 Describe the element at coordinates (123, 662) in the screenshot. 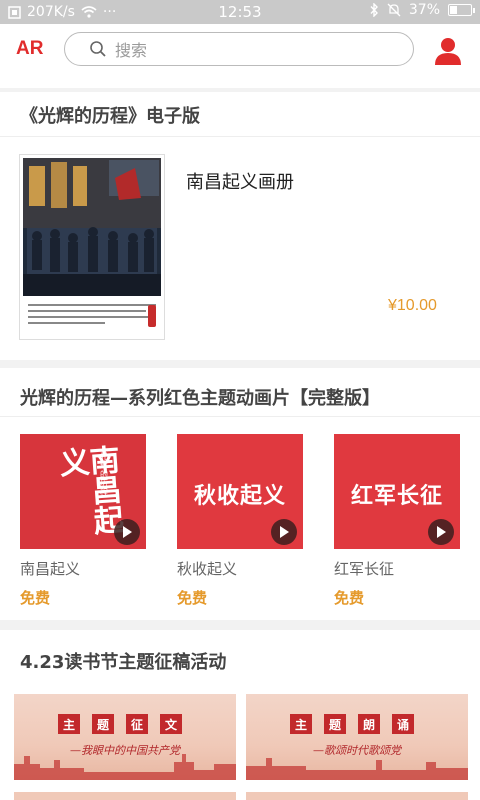

I see `event-section-title: 4.23读书节主题征稿活动` at that location.